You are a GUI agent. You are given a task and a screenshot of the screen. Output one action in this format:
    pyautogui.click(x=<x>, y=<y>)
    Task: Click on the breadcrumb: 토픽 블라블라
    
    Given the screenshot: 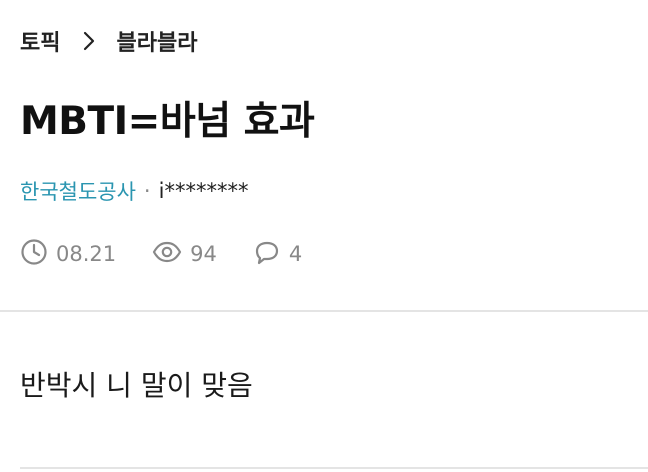 What is the action you would take?
    pyautogui.click(x=108, y=41)
    